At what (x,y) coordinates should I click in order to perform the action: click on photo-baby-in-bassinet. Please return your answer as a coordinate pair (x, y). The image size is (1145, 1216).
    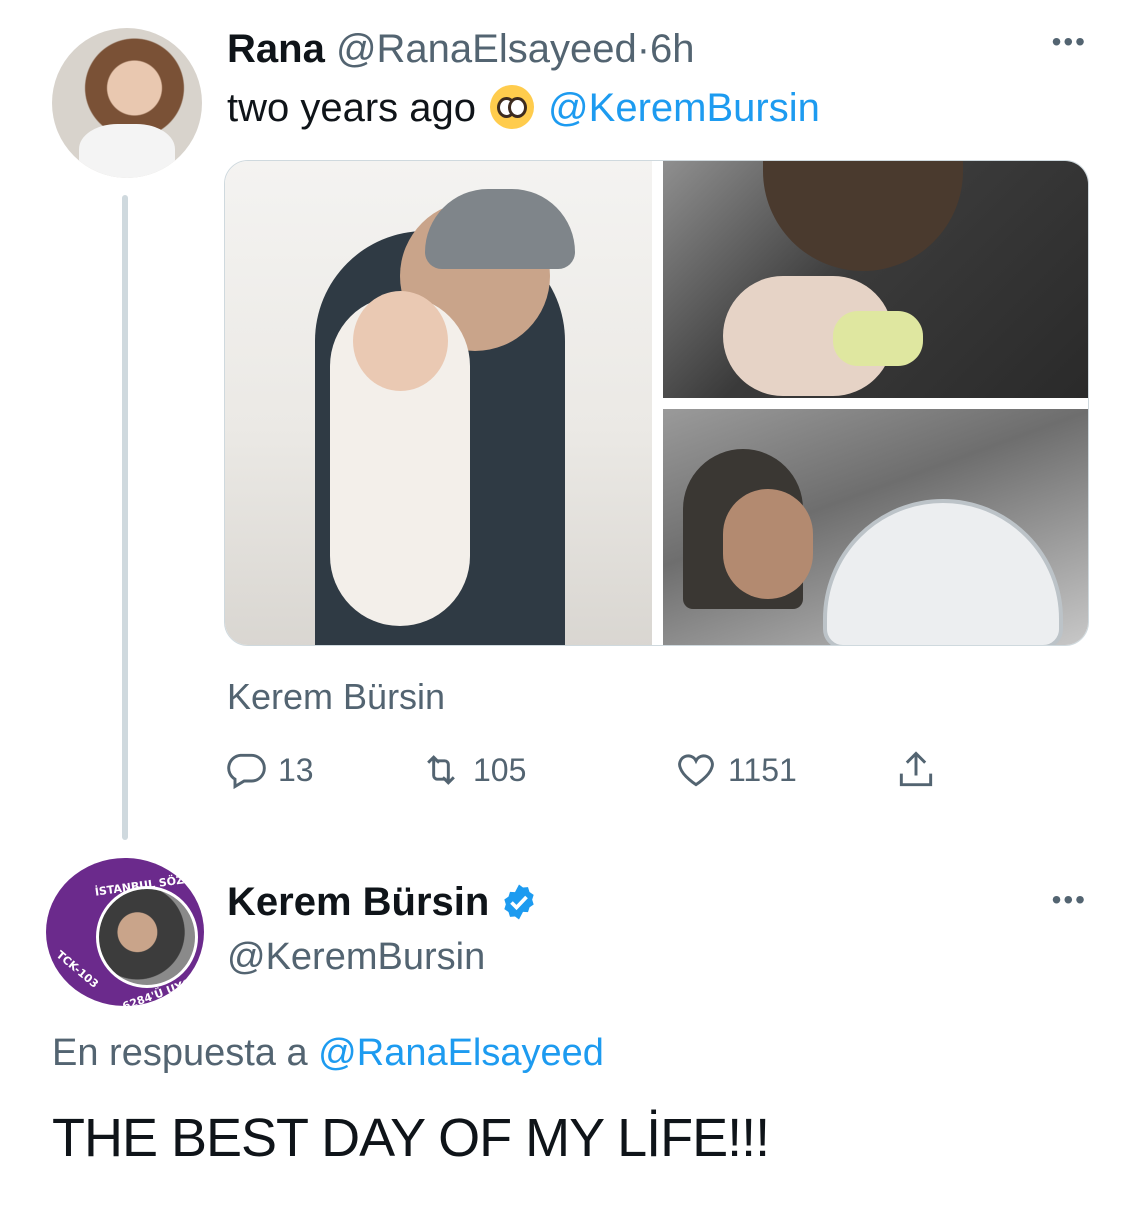
    Looking at the image, I should click on (875, 527).